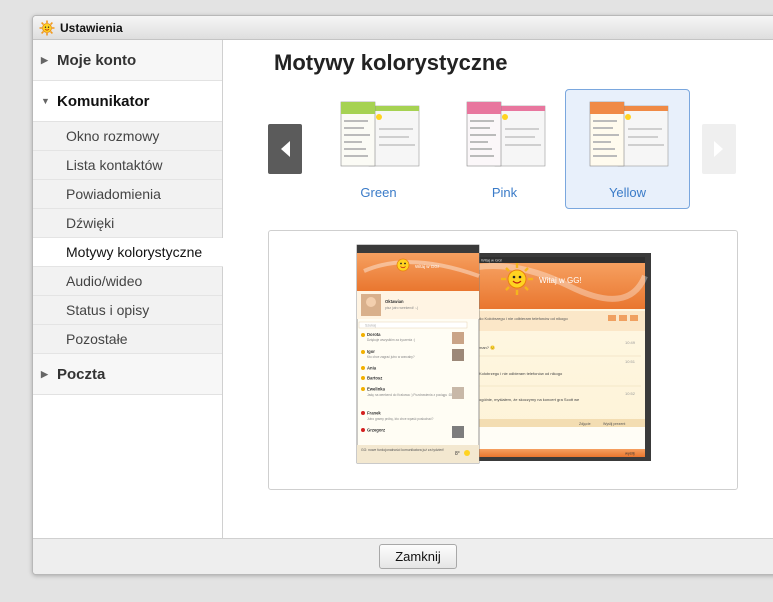 Image resolution: width=773 pixels, height=602 pixels. I want to click on next-theme-button, so click(719, 149).